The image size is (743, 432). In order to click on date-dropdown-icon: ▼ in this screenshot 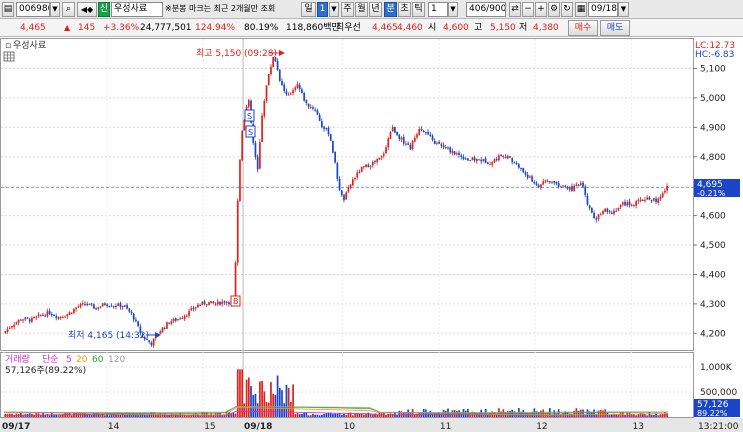, I will do `click(623, 9)`.